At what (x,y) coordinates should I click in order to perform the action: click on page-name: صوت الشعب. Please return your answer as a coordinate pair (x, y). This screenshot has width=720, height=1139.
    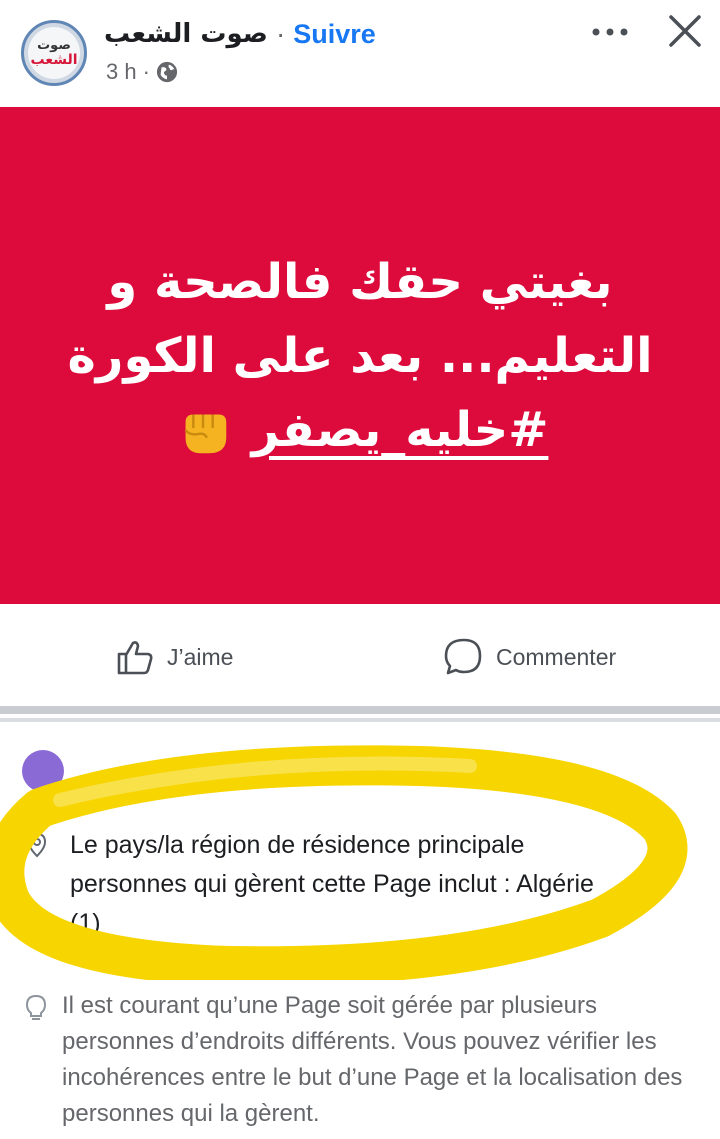
    Looking at the image, I should click on (186, 34).